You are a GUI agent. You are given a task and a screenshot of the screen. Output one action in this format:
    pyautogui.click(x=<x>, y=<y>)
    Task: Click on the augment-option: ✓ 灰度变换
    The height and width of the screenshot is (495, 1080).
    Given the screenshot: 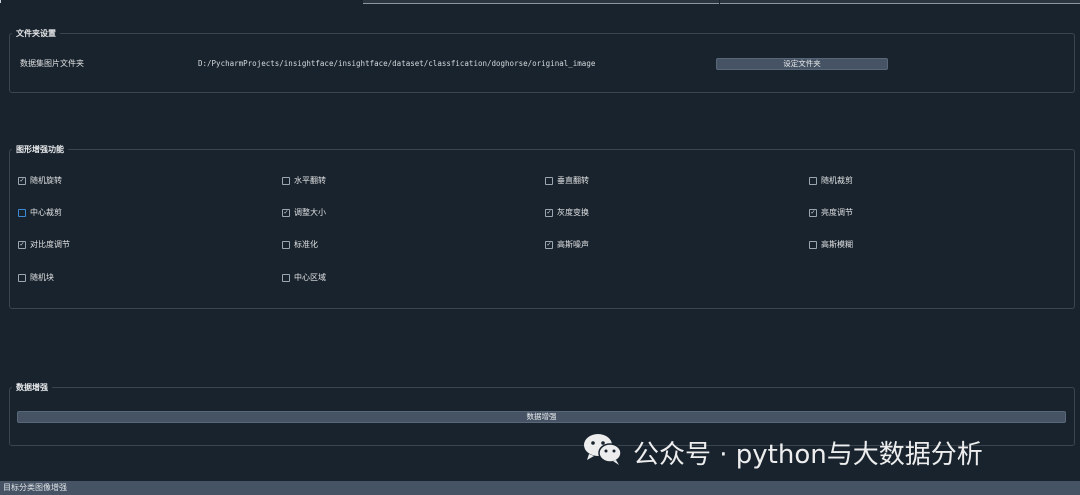 What is the action you would take?
    pyautogui.click(x=567, y=212)
    